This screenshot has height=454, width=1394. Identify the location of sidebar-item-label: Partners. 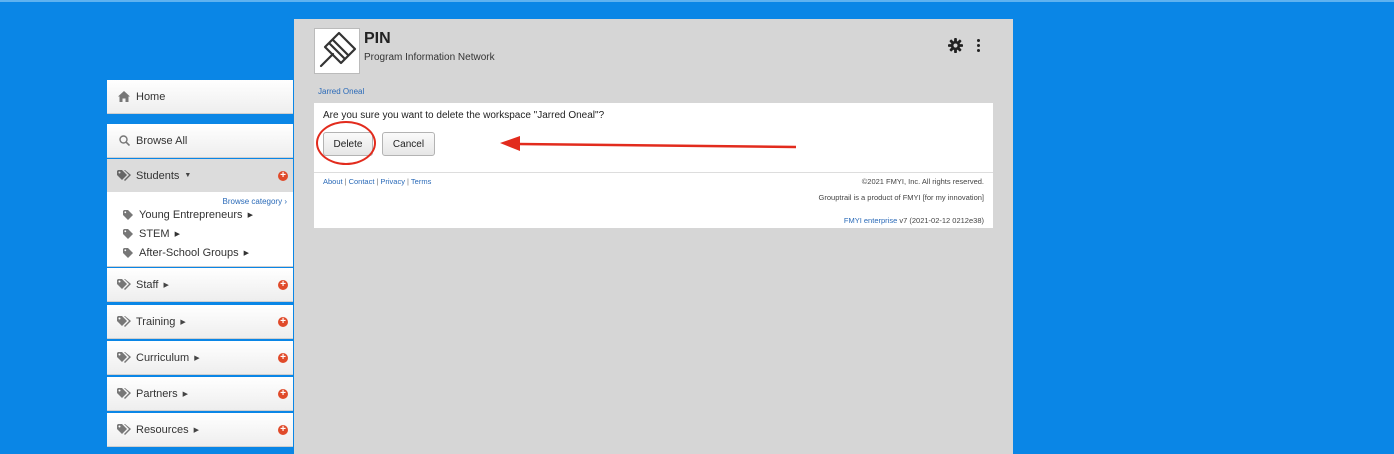
(157, 393).